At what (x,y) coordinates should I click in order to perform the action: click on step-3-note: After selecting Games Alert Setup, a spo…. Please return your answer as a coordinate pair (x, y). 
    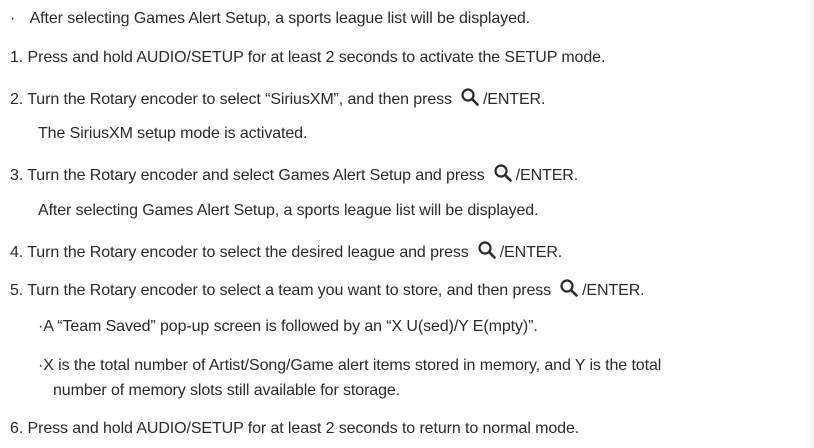
    Looking at the image, I should click on (288, 211).